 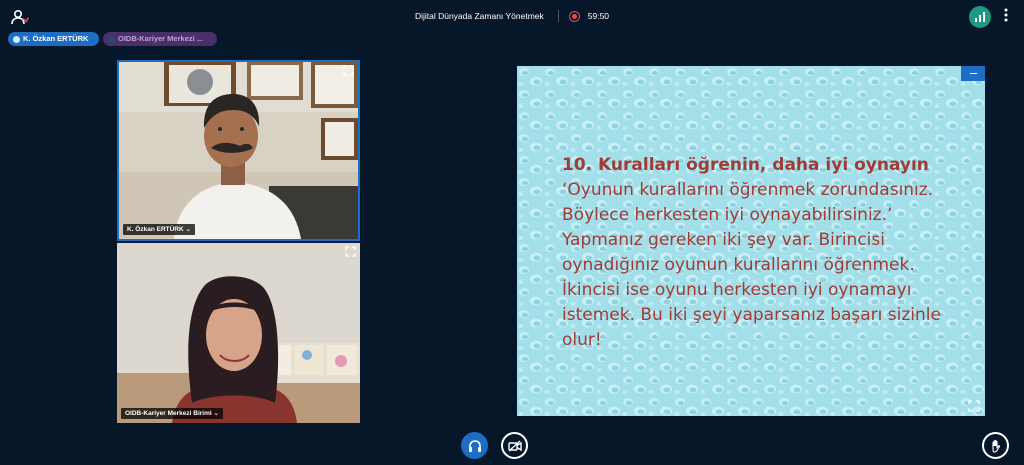 I want to click on video-tile: K. Özkan ERTÜRK ⌄, so click(x=238, y=150).